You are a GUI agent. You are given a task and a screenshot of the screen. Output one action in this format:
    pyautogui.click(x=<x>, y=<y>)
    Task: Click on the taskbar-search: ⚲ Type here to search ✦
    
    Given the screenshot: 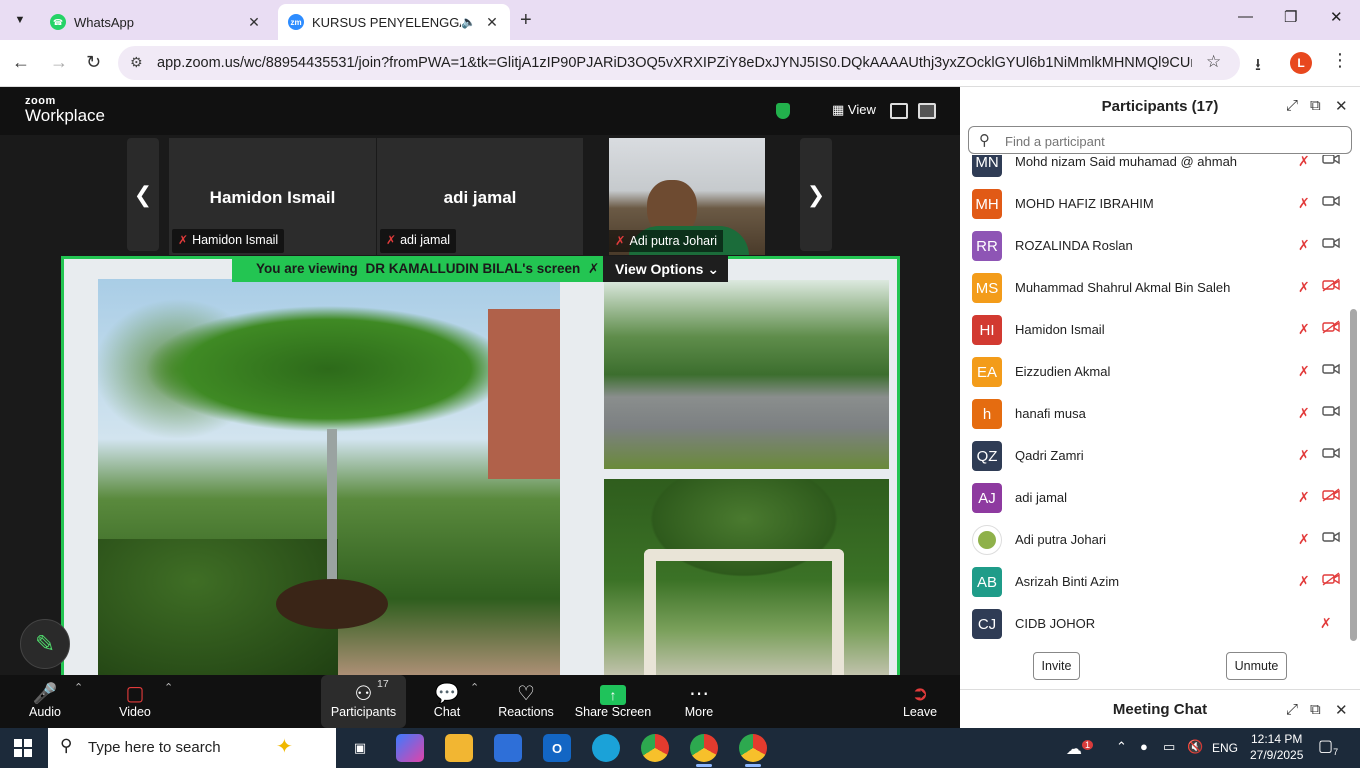 What is the action you would take?
    pyautogui.click(x=192, y=748)
    